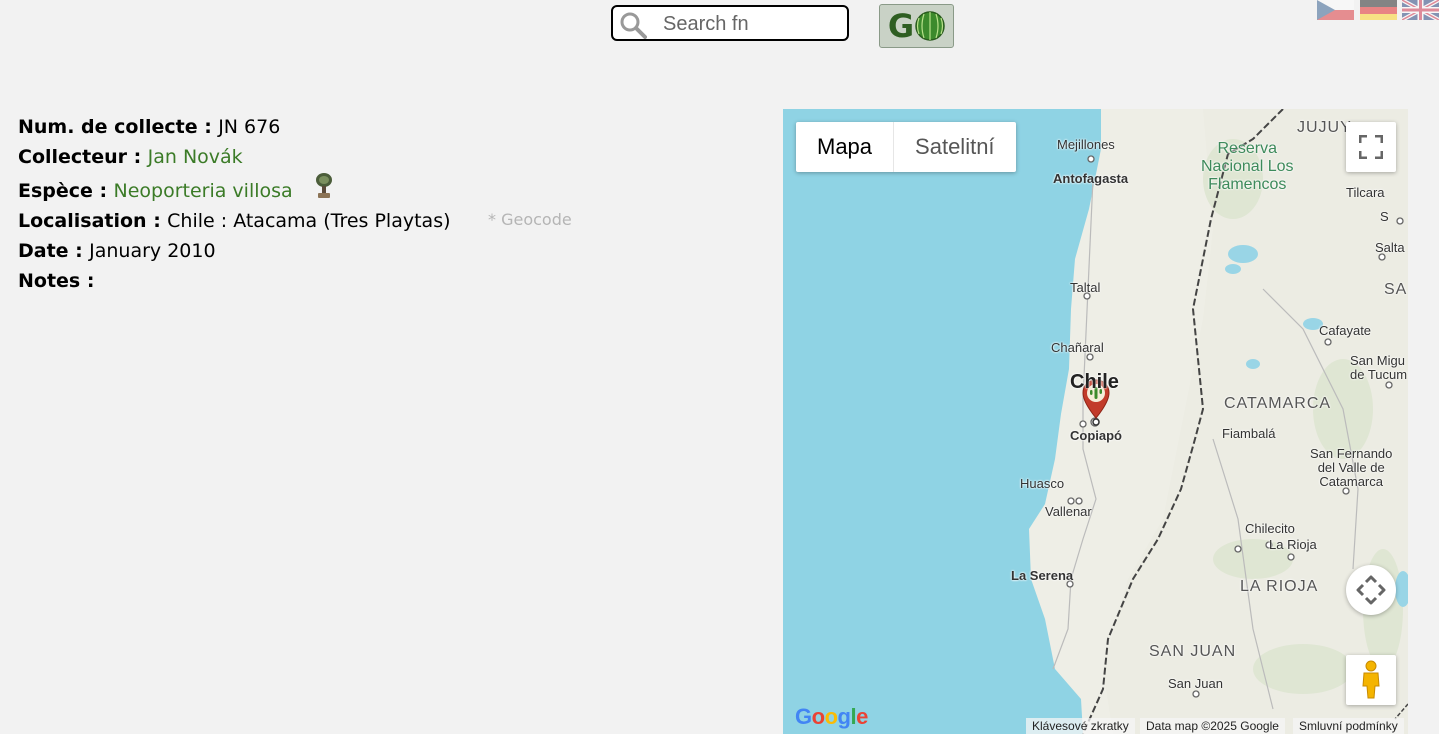 The height and width of the screenshot is (734, 1439). What do you see at coordinates (1335, 10) in the screenshot?
I see `czech-flag-icon` at bounding box center [1335, 10].